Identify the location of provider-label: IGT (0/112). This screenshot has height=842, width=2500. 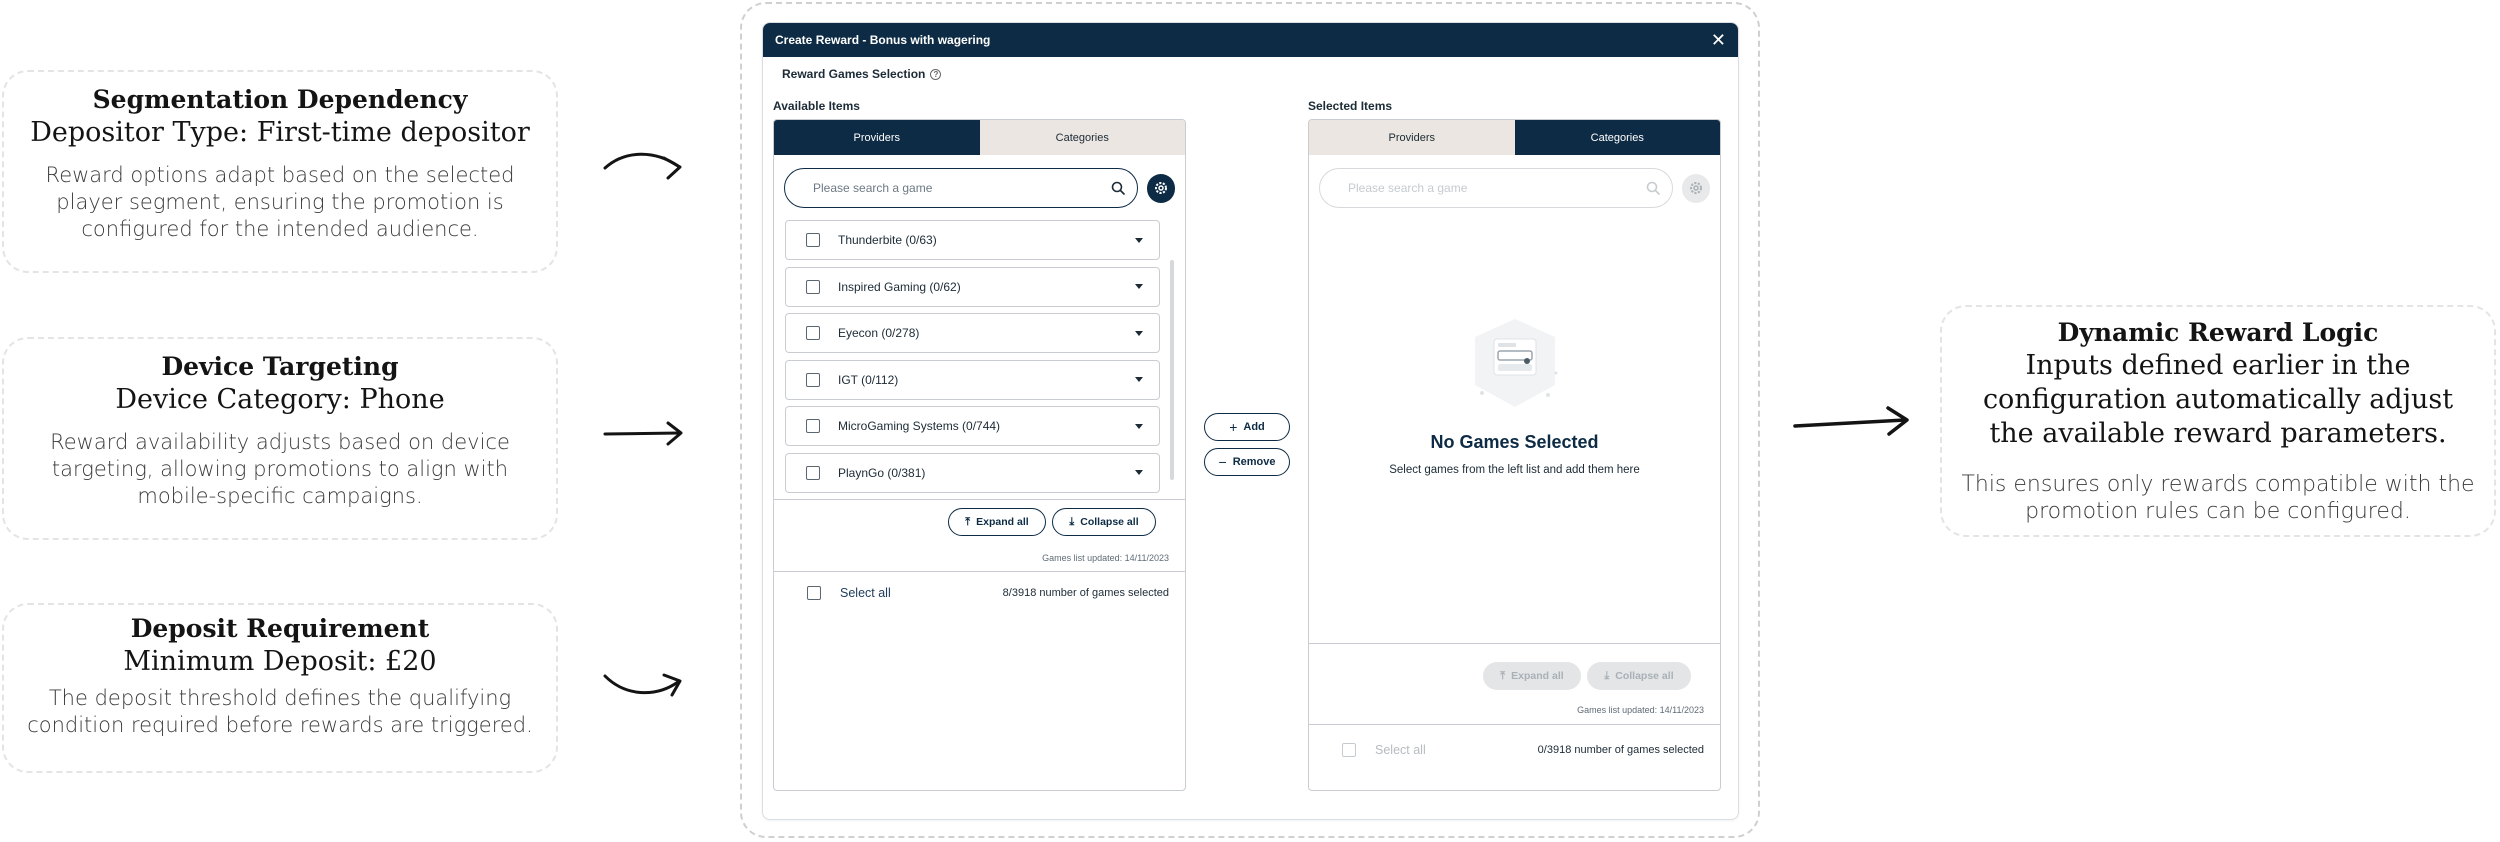
(868, 379).